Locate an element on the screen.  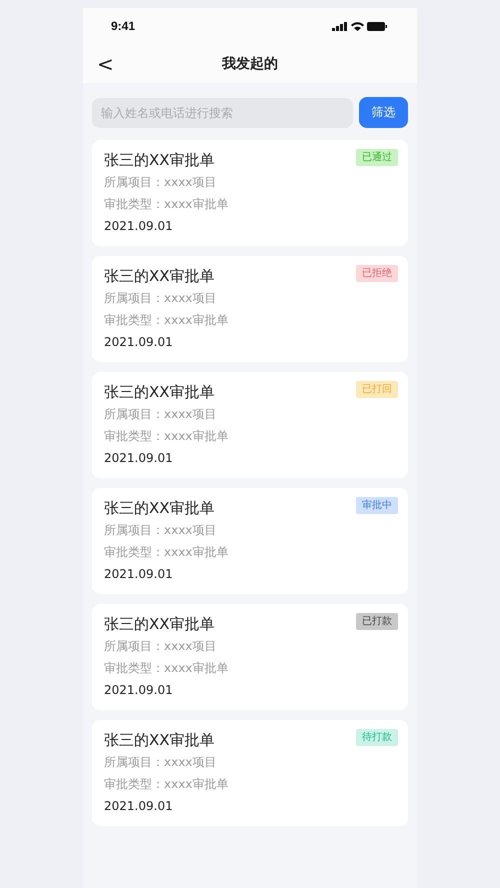
approval-card: 张三的XX审批单 所属项目：xxxx项目 审批类型：xxxx审批单 2021.09.01 已打回 is located at coordinates (250, 425).